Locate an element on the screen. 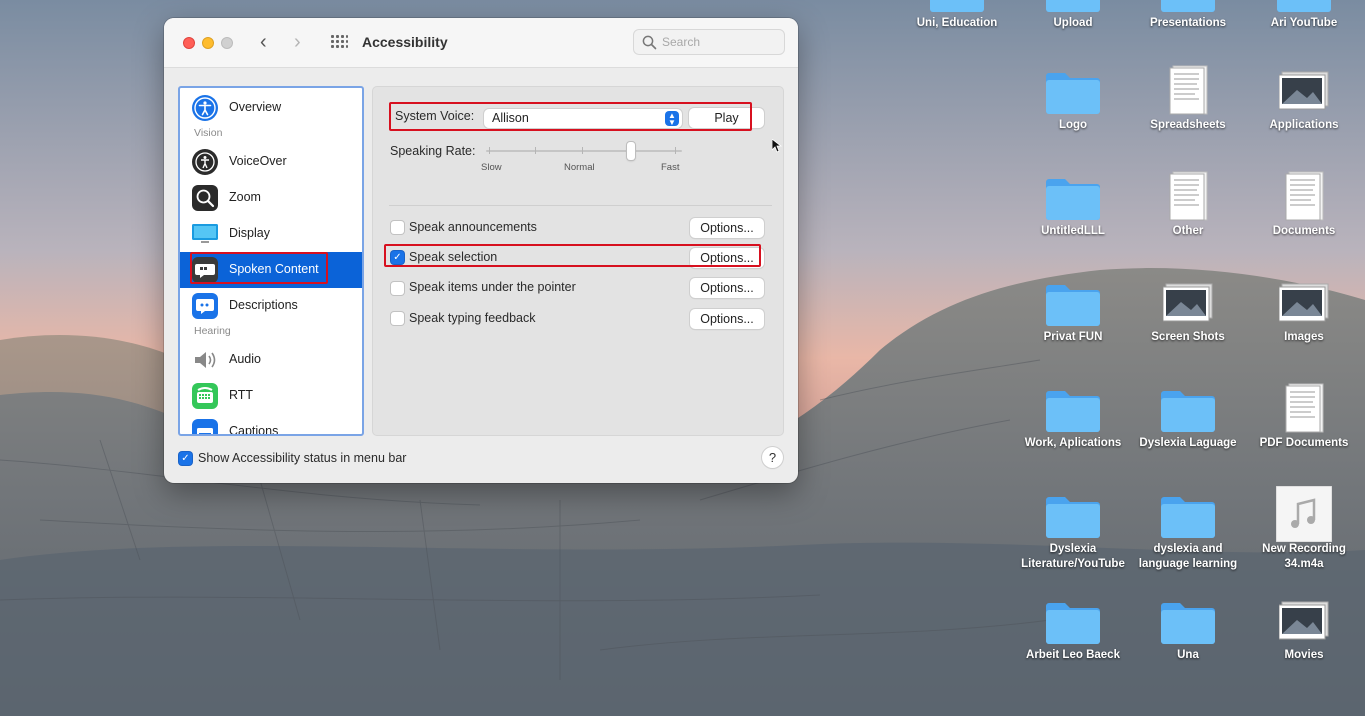 The image size is (1365, 716). desktop-item-label: UntitledLLL is located at coordinates (1073, 231).